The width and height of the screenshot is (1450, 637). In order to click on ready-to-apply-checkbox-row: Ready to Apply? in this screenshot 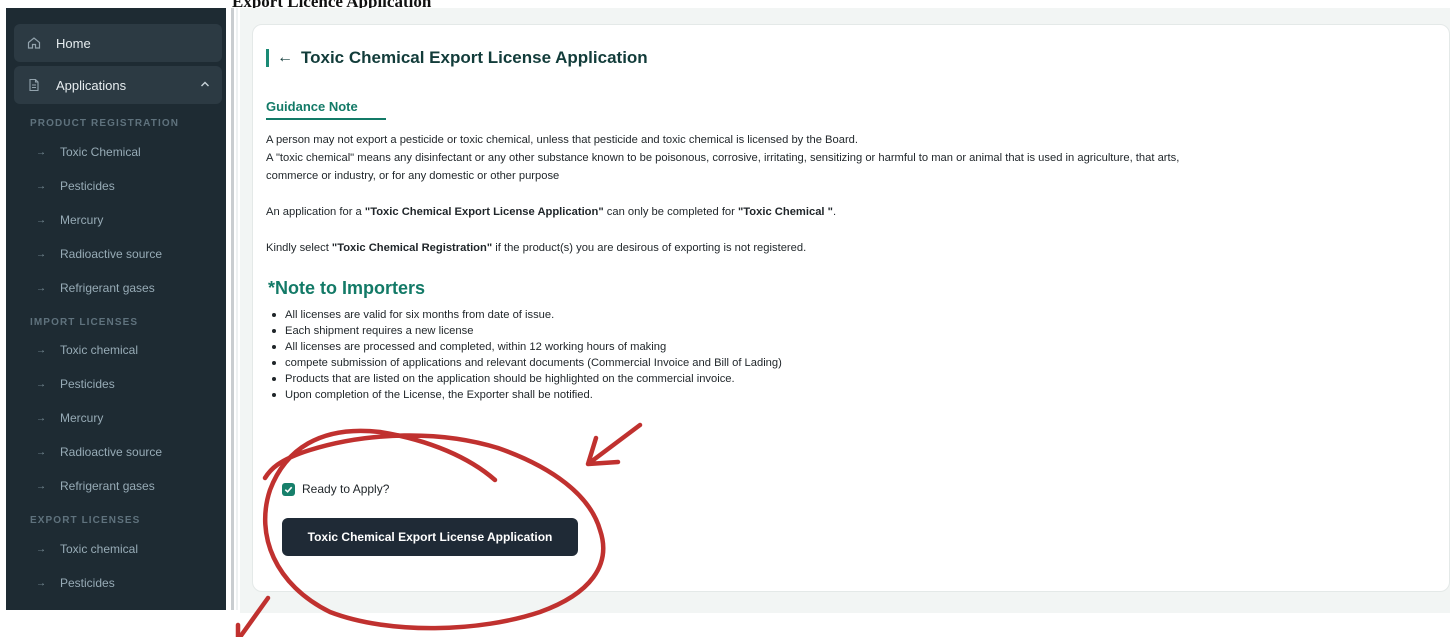, I will do `click(335, 489)`.